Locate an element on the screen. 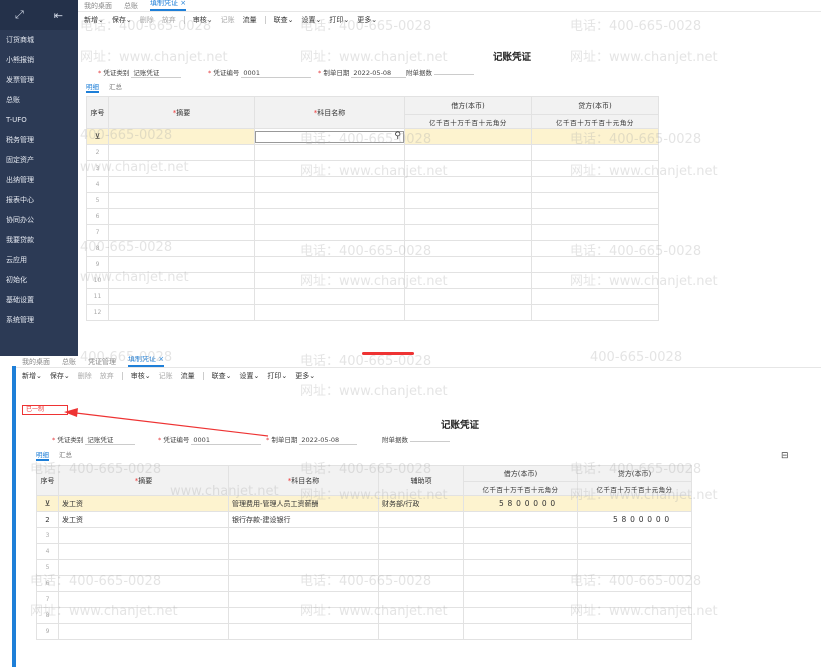 Image resolution: width=821 pixels, height=667 pixels. table-row: 7 is located at coordinates (372, 232).